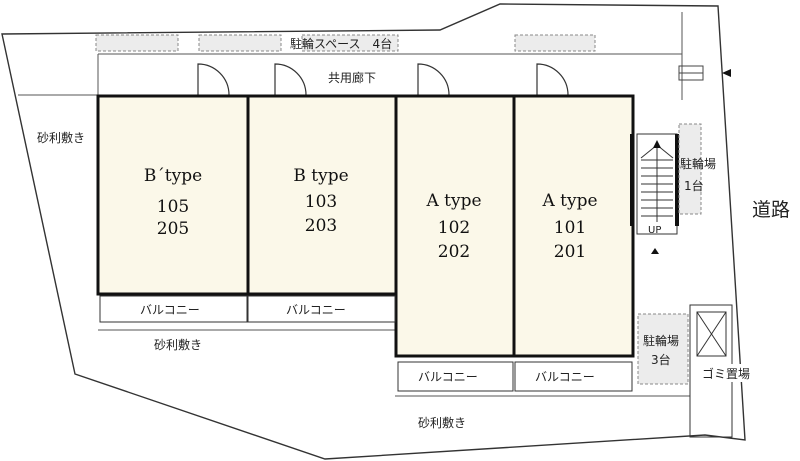 The height and width of the screenshot is (461, 800). Describe the element at coordinates (698, 163) in the screenshot. I see `bike-parking-right-label1: 駐輪場` at that location.